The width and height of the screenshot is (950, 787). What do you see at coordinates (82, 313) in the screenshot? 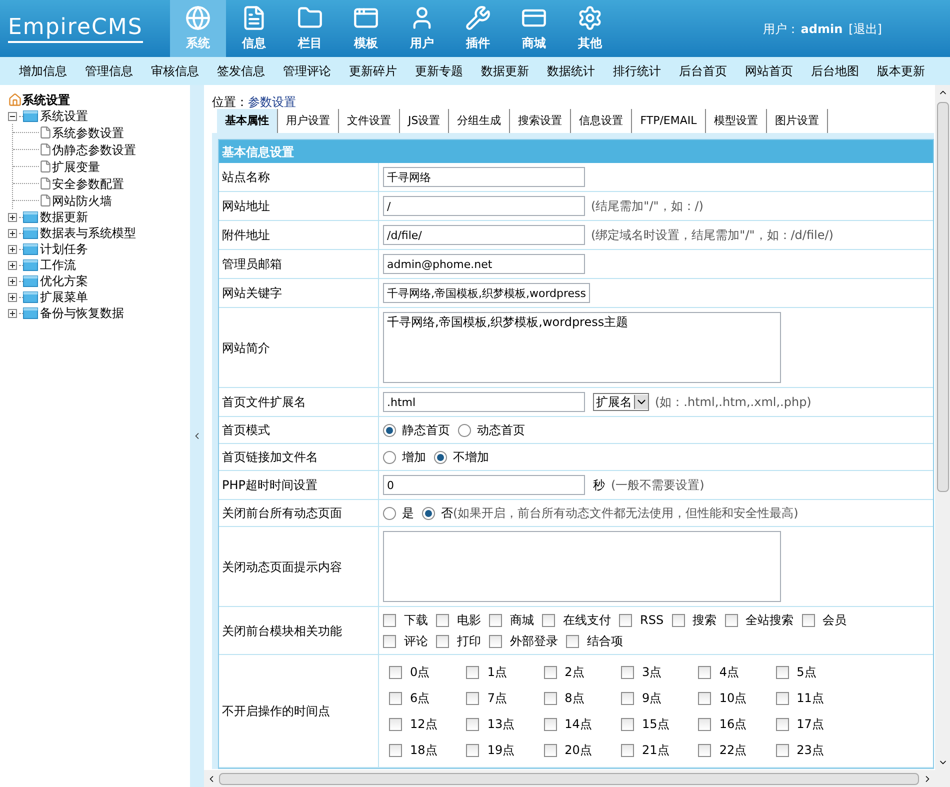
I see `tree-item: 备份与恢复数据` at bounding box center [82, 313].